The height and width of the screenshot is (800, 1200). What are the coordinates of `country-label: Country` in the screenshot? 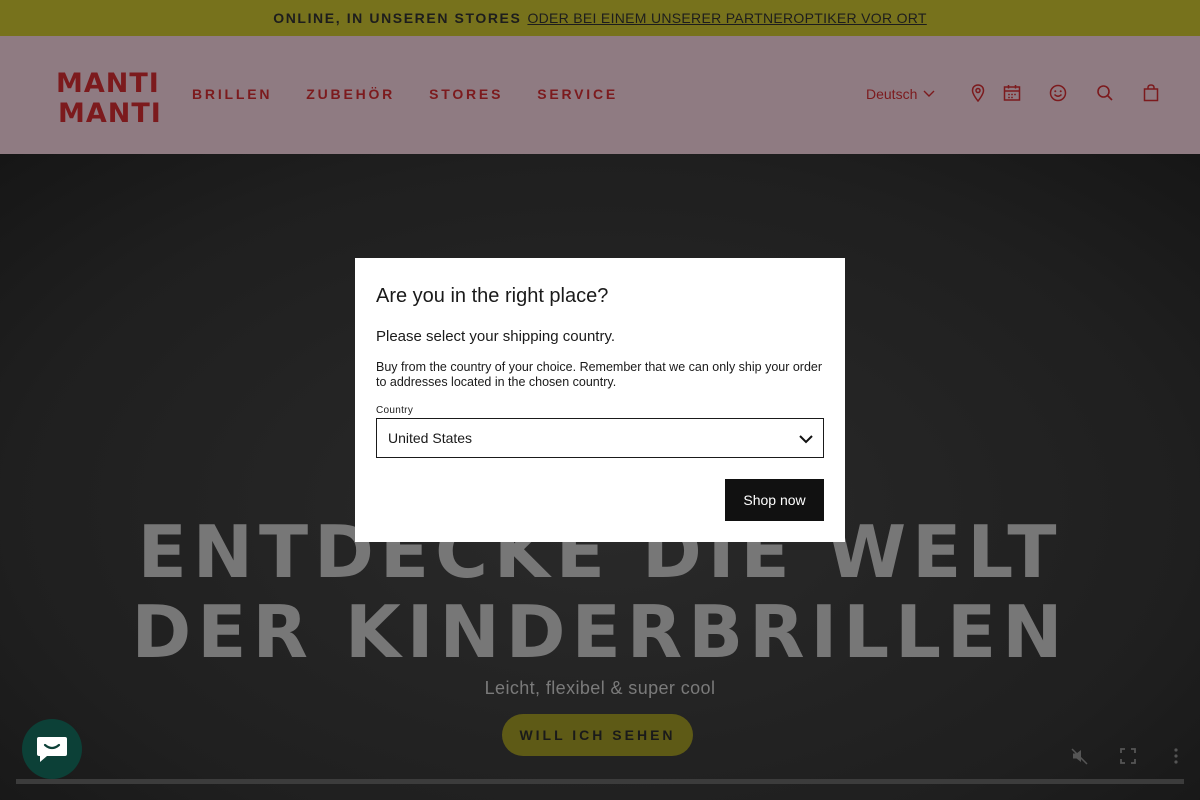 It's located at (395, 410).